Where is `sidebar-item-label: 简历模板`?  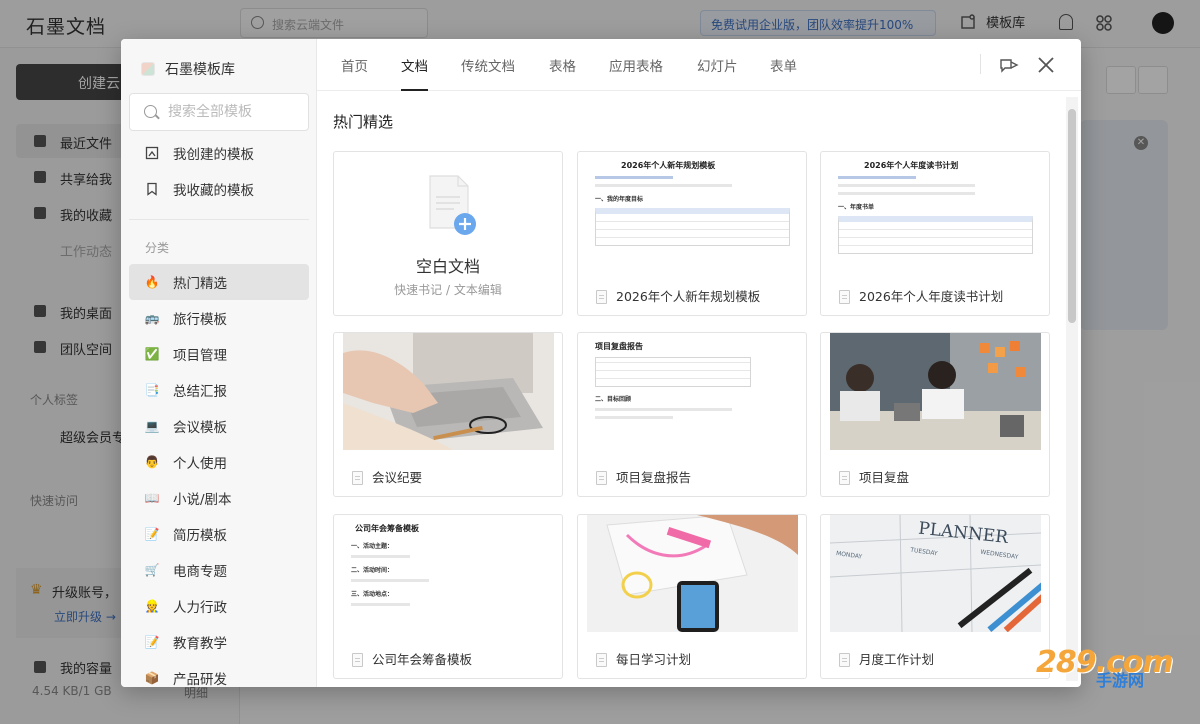 sidebar-item-label: 简历模板 is located at coordinates (200, 536).